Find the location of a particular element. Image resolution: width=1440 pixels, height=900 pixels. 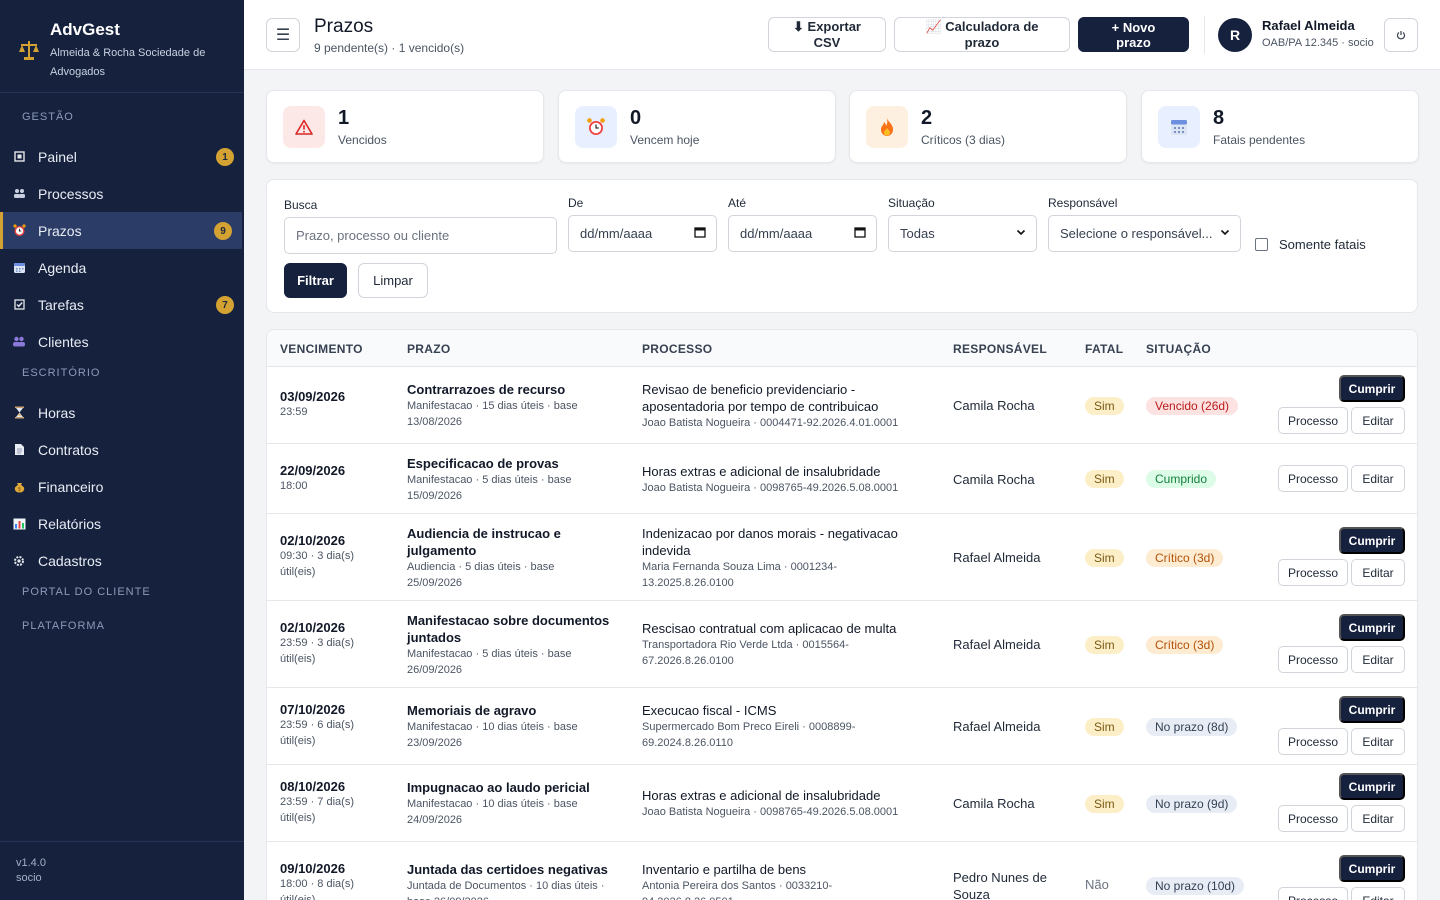

col-responsavel: RESPONSÁVEL is located at coordinates (1000, 349).